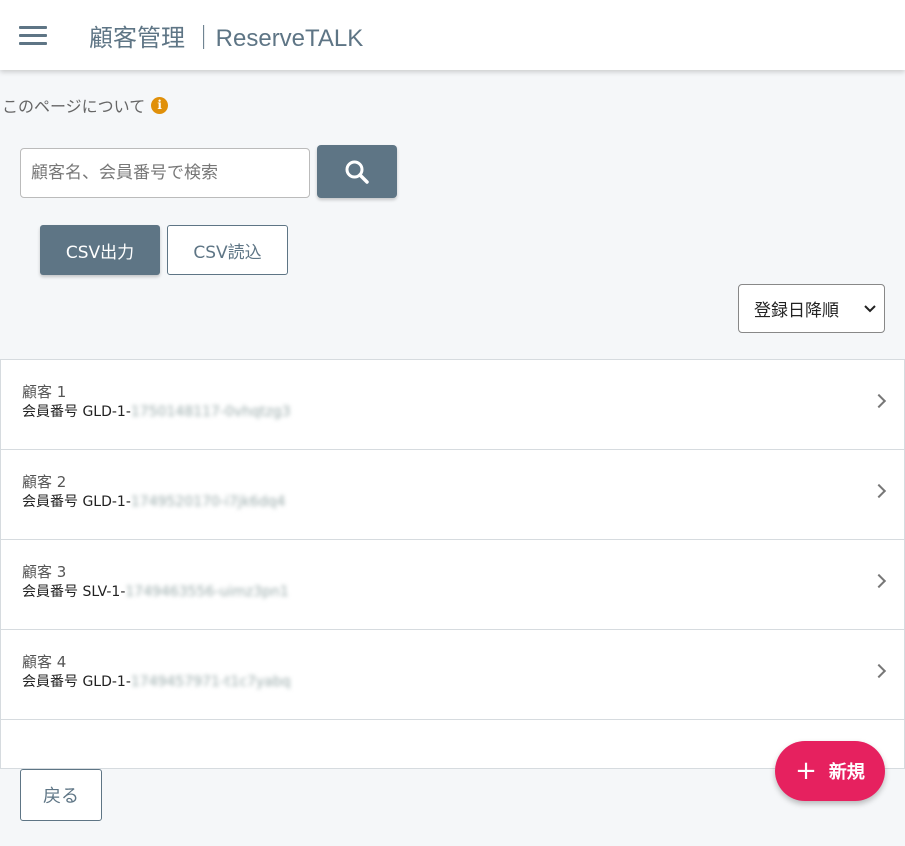  Describe the element at coordinates (165, 173) in the screenshot. I see `search-input` at that location.